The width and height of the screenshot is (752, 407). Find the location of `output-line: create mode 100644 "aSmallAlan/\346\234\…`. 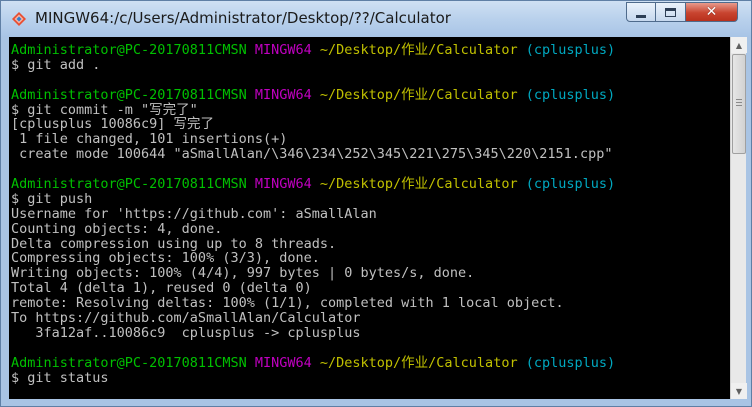

output-line: create mode 100644 "aSmallAlan/\346\234\… is located at coordinates (312, 154).